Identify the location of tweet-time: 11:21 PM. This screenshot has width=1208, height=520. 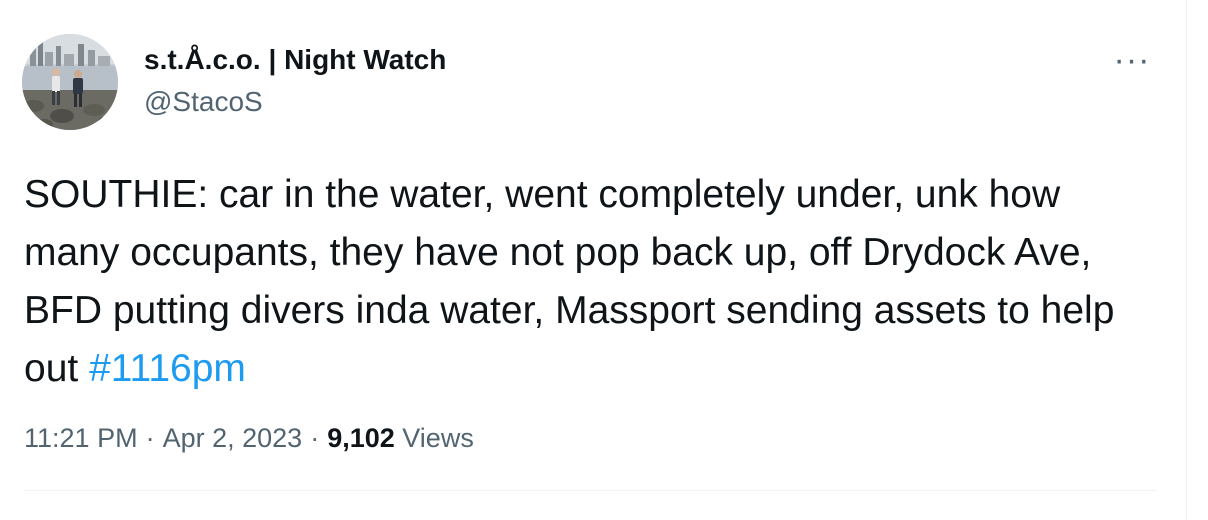
(81, 438).